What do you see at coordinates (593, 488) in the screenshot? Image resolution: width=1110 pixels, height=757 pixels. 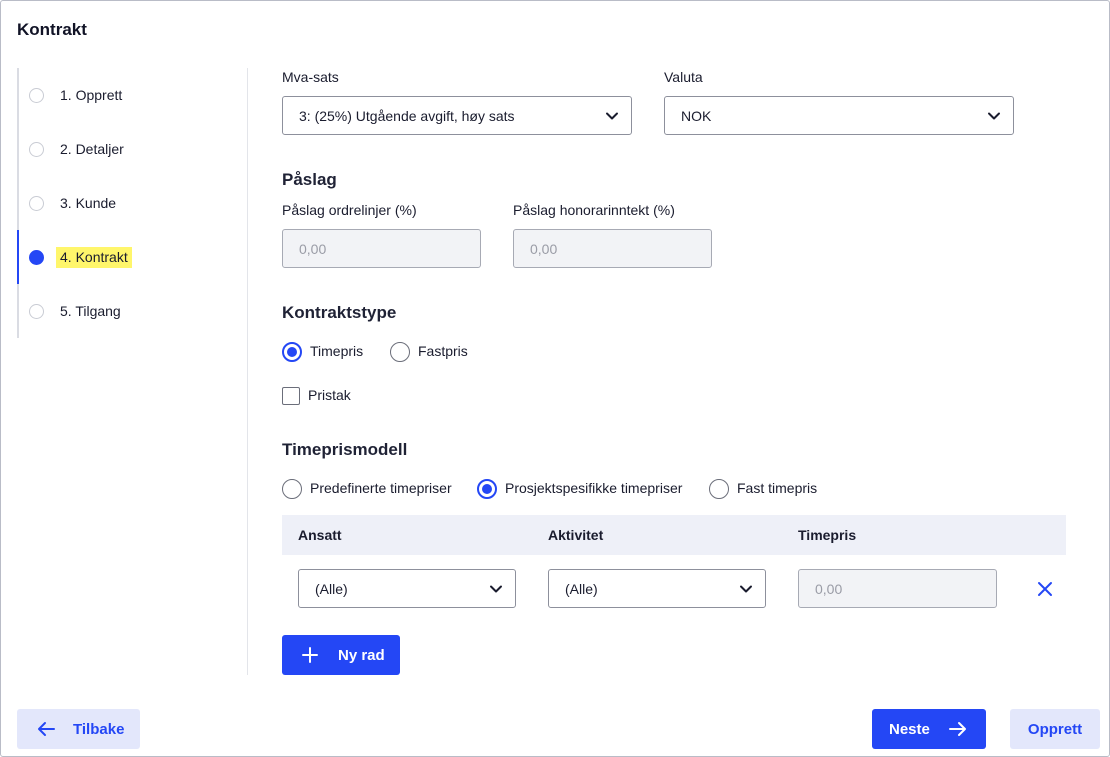 I see `radio-prosjektspesifikke-label: Prosjektspesifikke timepriser` at bounding box center [593, 488].